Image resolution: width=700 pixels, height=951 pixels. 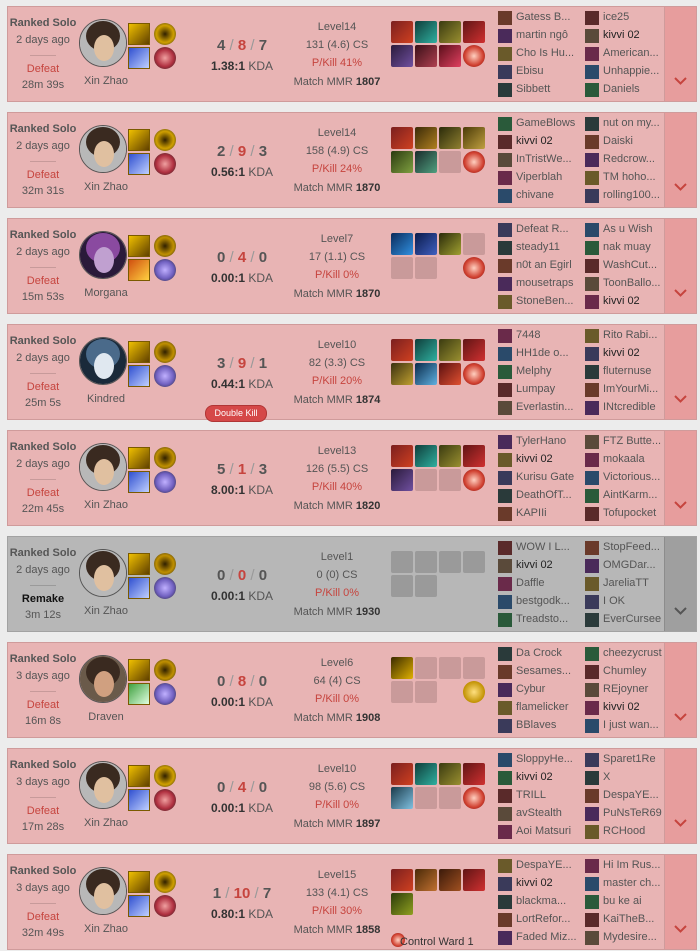 I want to click on player-name: Da Crock, so click(x=548, y=653).